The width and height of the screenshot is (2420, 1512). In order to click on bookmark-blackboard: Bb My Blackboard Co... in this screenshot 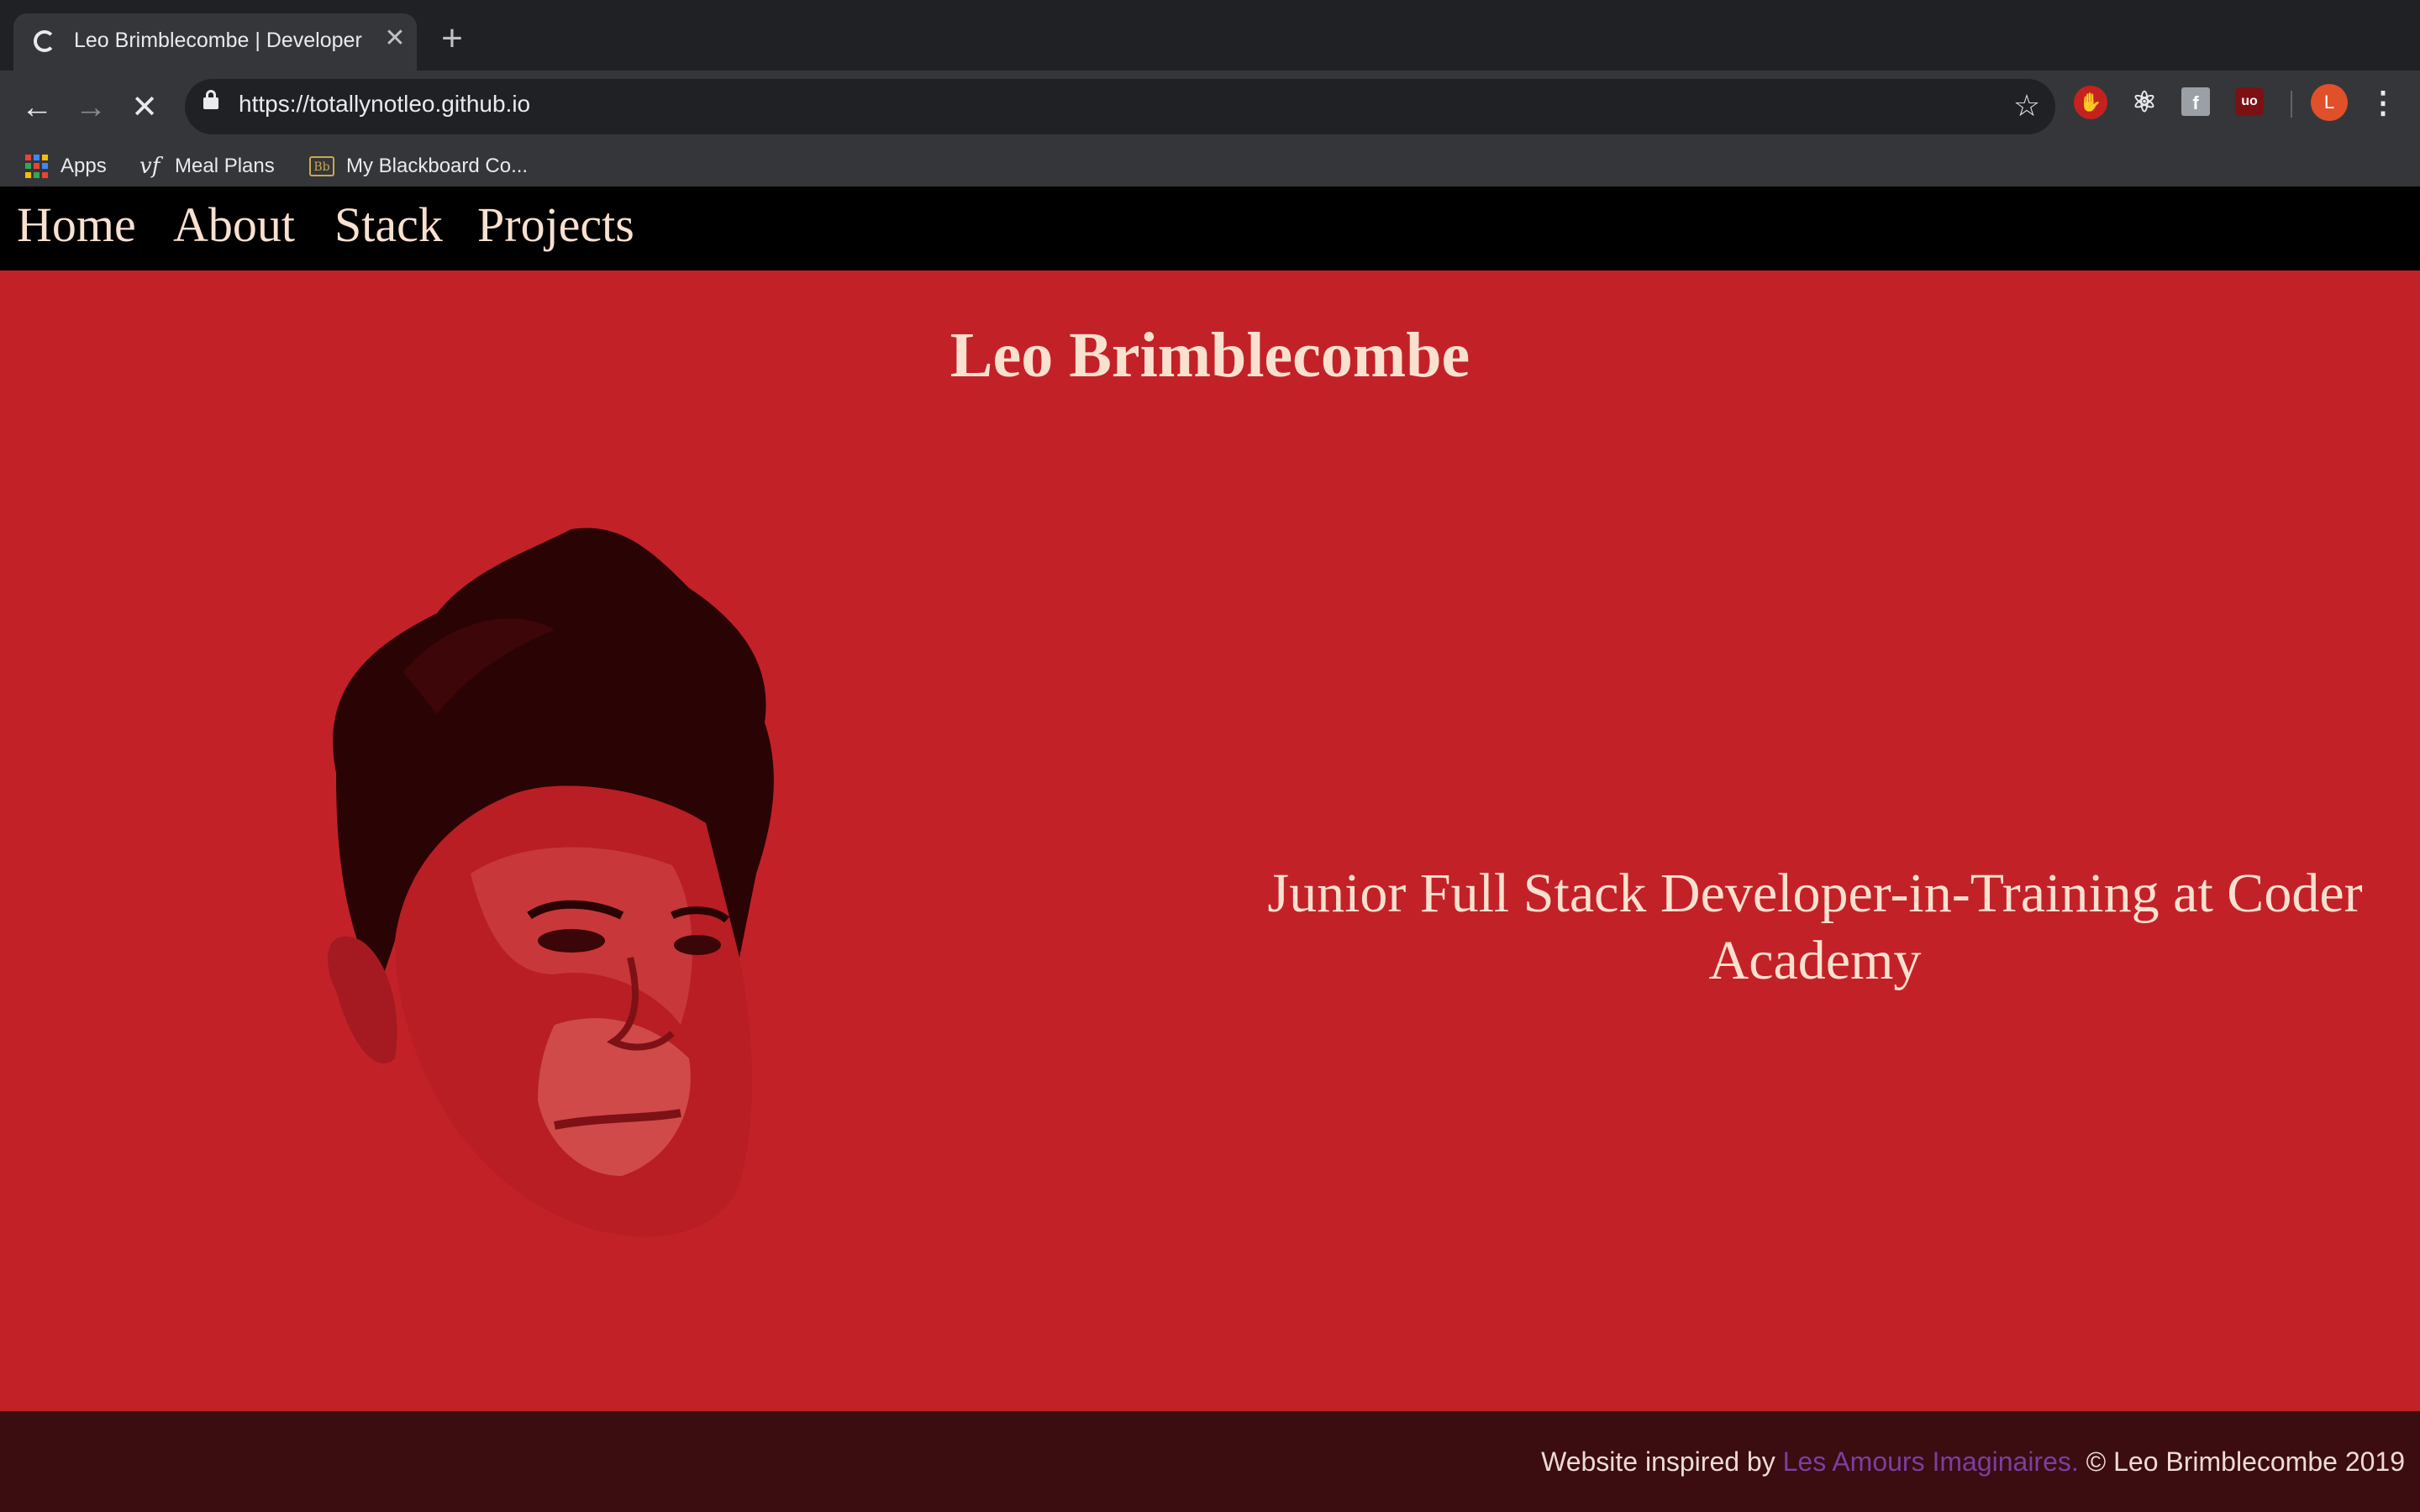, I will do `click(419, 166)`.